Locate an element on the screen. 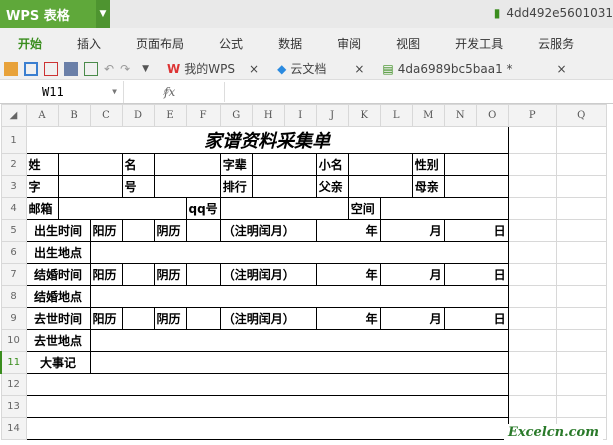 The image size is (613, 445). tab-spreadsheet: ▤ 4da6989bc5baa1 * × is located at coordinates (474, 69).